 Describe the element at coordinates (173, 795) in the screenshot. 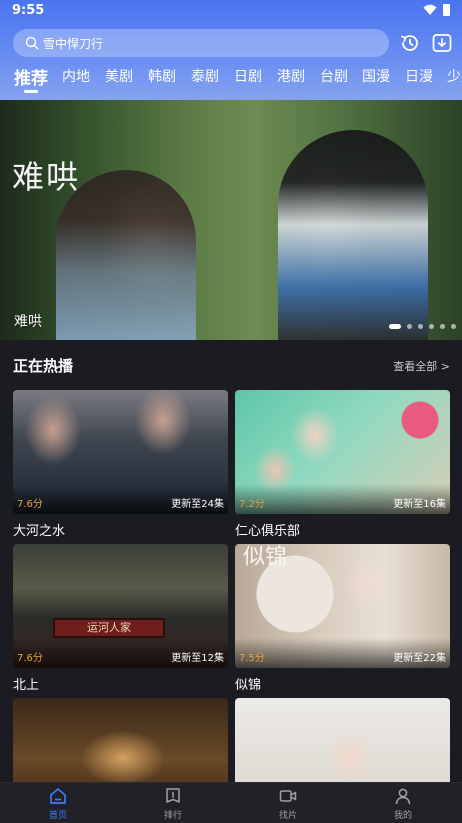

I see `ranking-icon` at that location.